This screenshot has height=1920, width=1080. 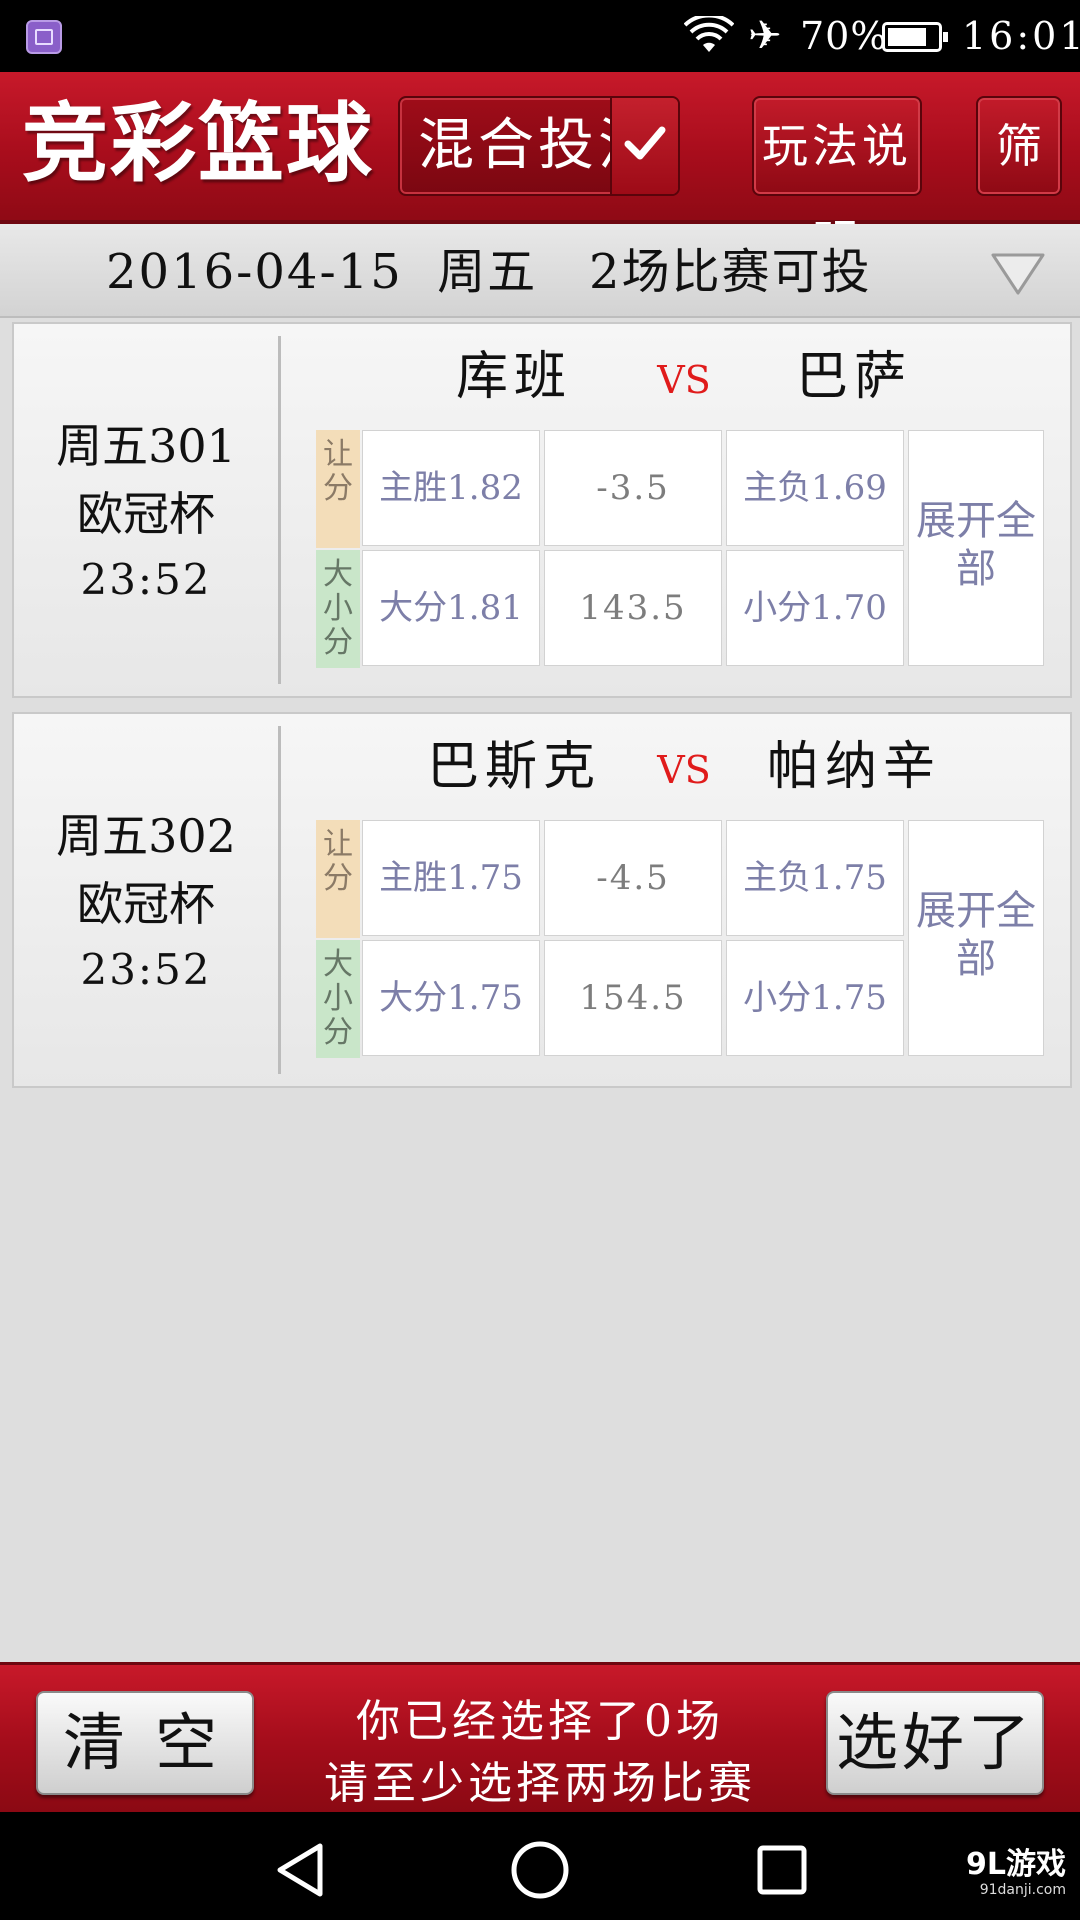 I want to click on clear-button: 清空, so click(x=145, y=1743).